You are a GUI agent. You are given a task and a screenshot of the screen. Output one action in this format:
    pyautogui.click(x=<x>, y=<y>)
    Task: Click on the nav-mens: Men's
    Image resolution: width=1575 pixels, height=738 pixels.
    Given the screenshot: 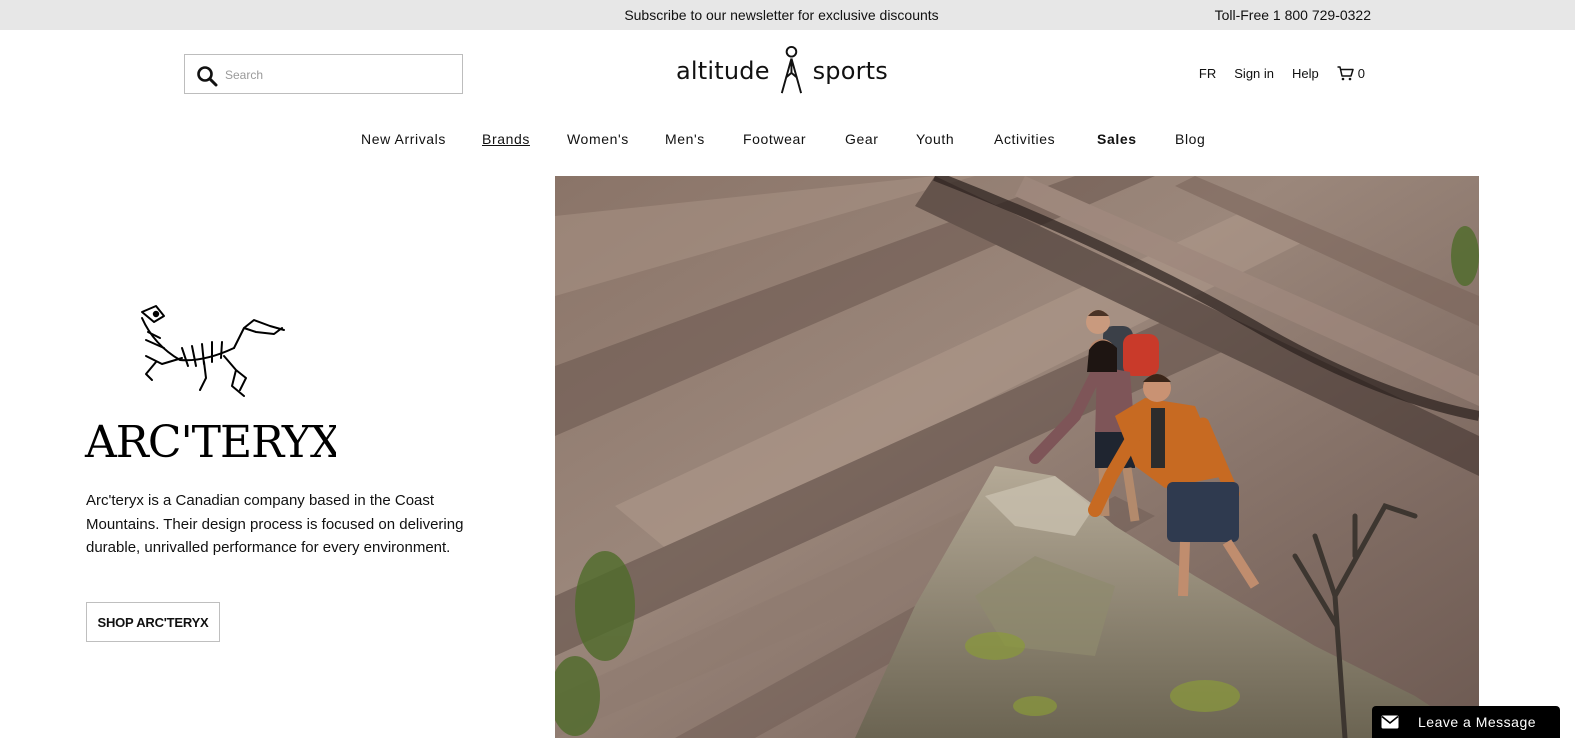 What is the action you would take?
    pyautogui.click(x=685, y=139)
    